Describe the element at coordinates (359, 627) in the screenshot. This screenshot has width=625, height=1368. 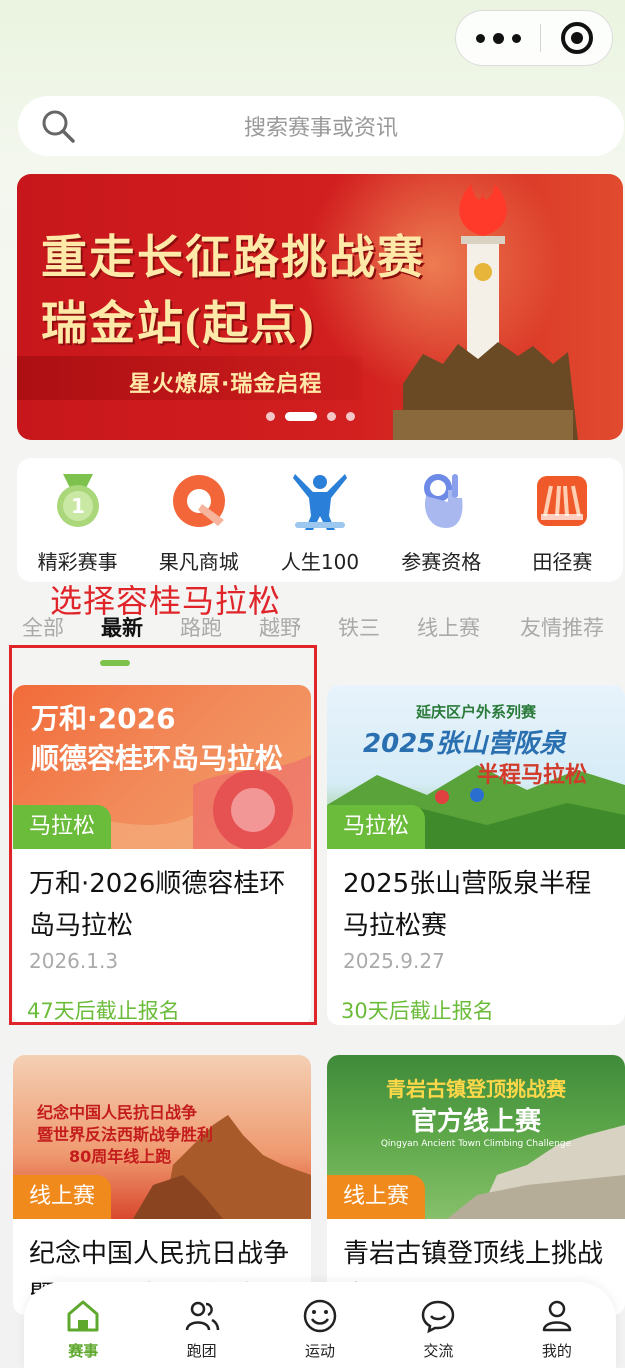
I see `tab-triathlon: 铁三` at that location.